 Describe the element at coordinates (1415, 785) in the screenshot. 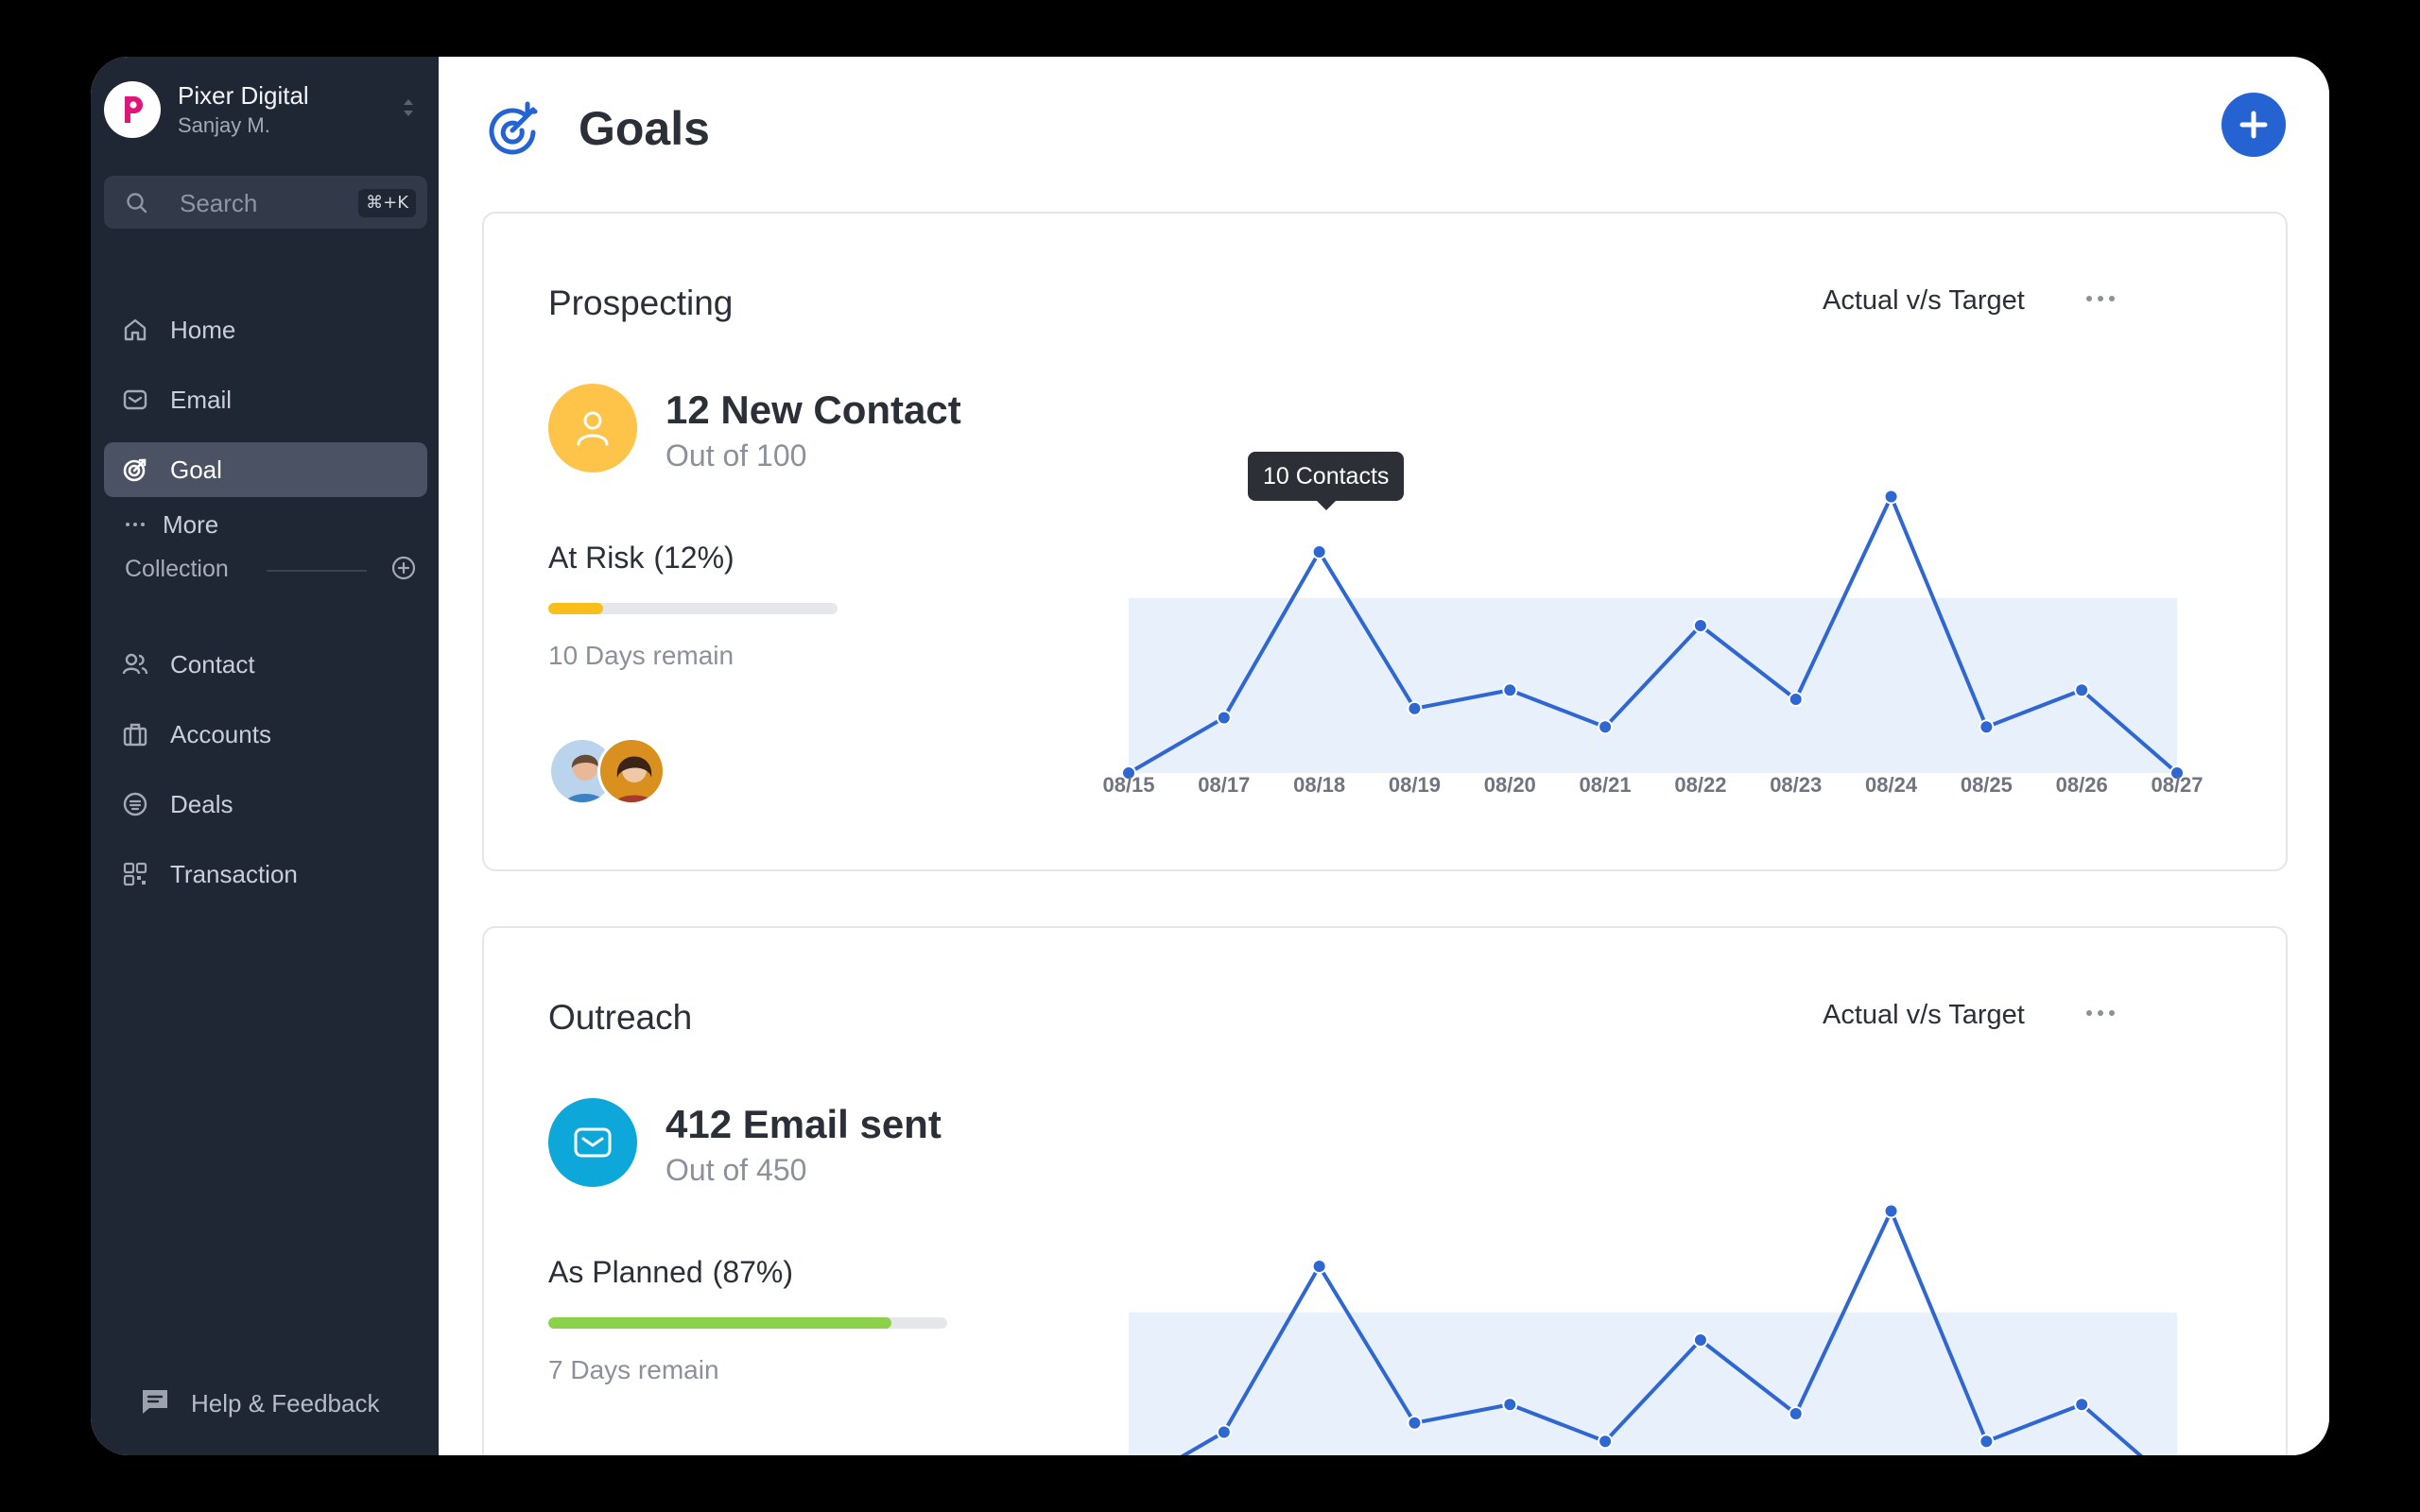

I see `x-tick-label: 08/19` at that location.